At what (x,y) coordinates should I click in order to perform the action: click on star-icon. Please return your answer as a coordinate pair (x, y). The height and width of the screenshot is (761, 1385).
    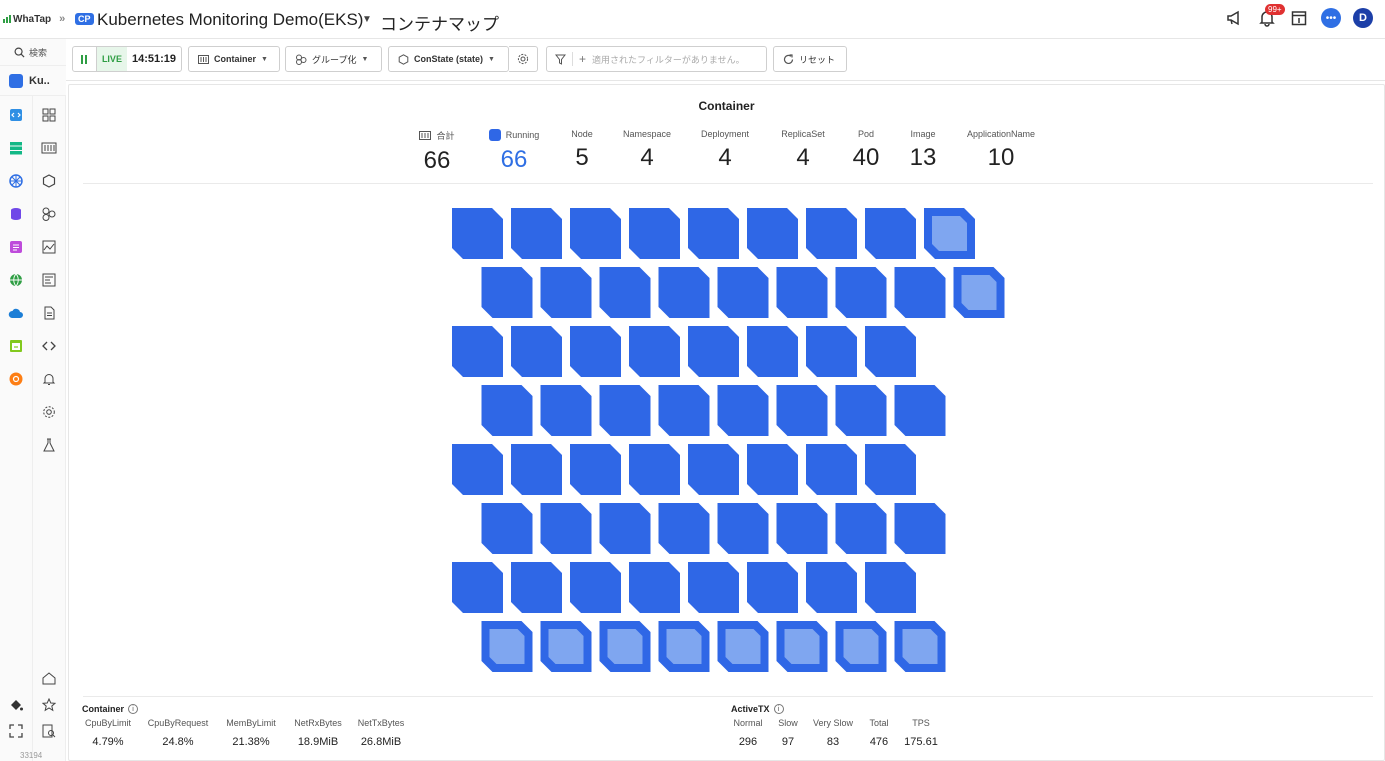
    Looking at the image, I should click on (49, 705).